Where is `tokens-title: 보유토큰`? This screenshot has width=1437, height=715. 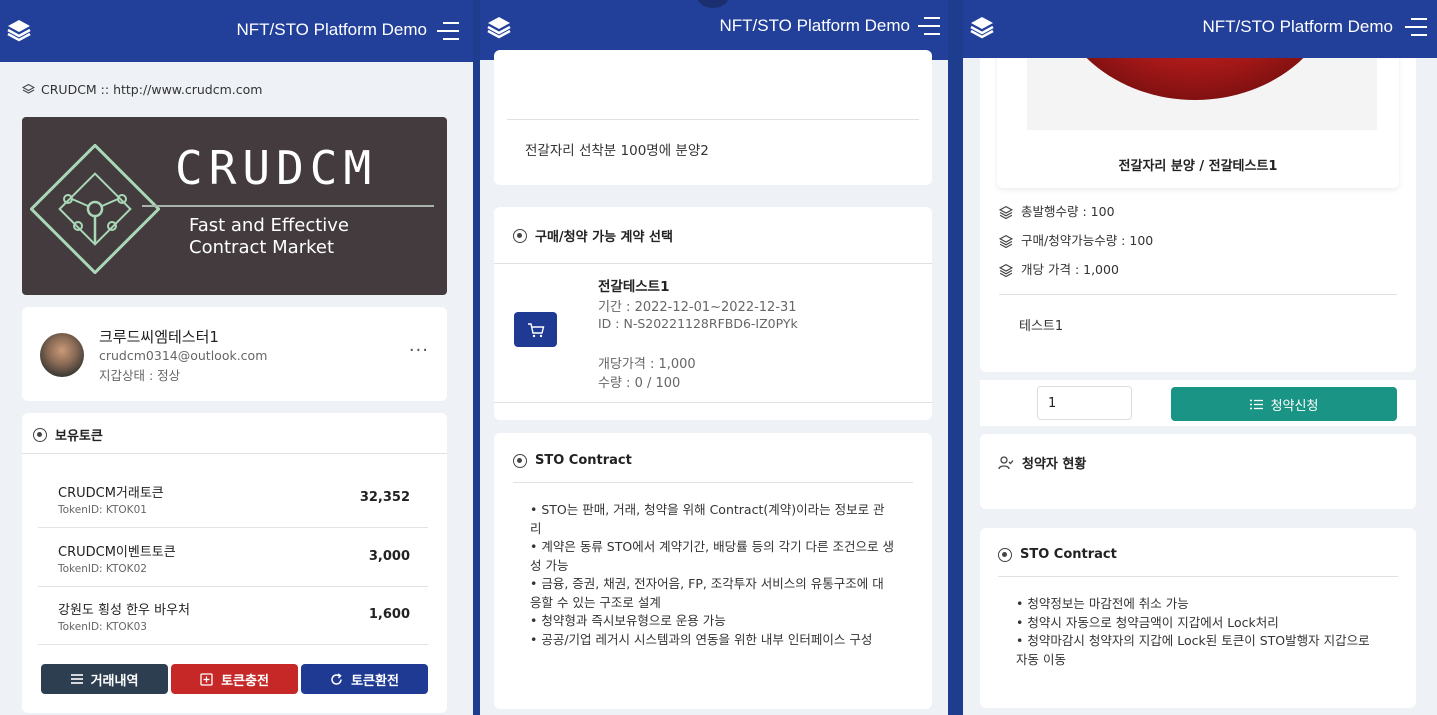 tokens-title: 보유토큰 is located at coordinates (79, 436).